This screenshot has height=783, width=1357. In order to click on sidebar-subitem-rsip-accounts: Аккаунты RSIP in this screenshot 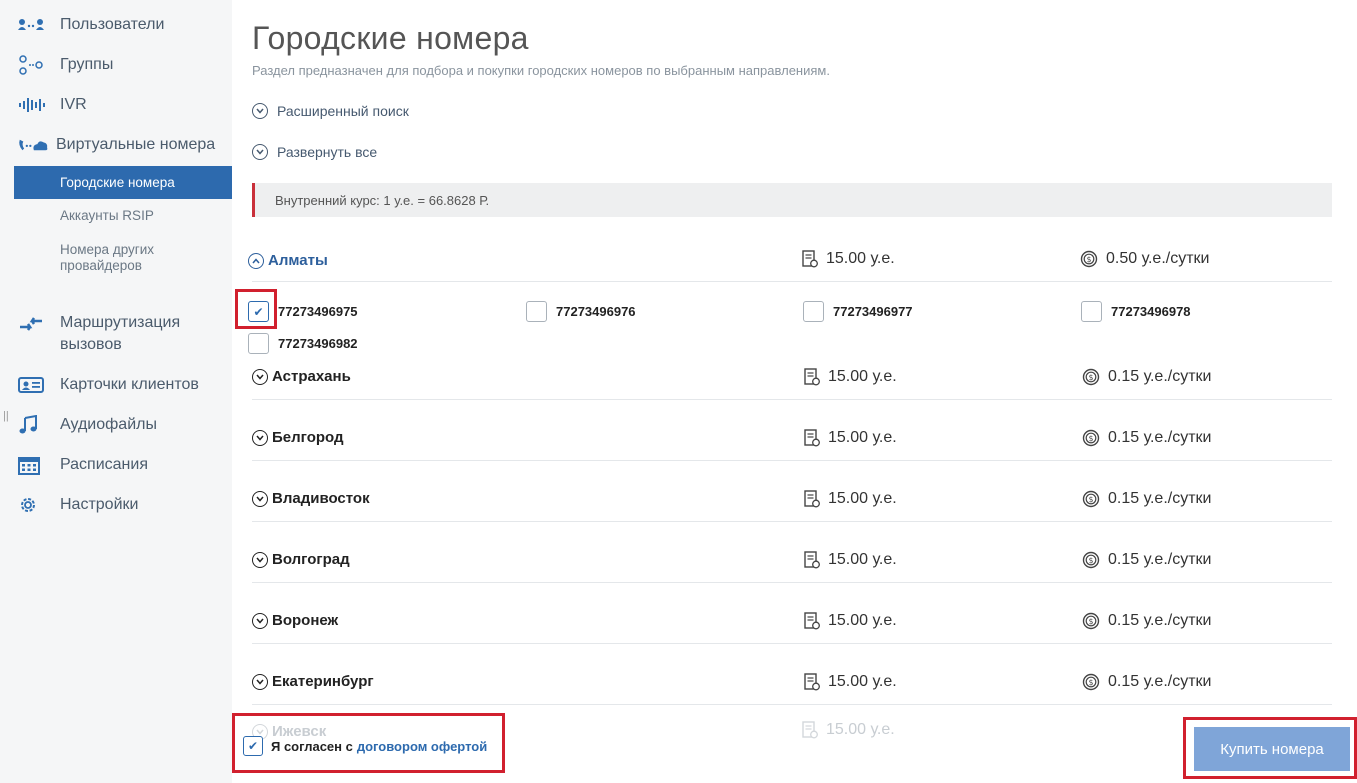, I will do `click(123, 216)`.